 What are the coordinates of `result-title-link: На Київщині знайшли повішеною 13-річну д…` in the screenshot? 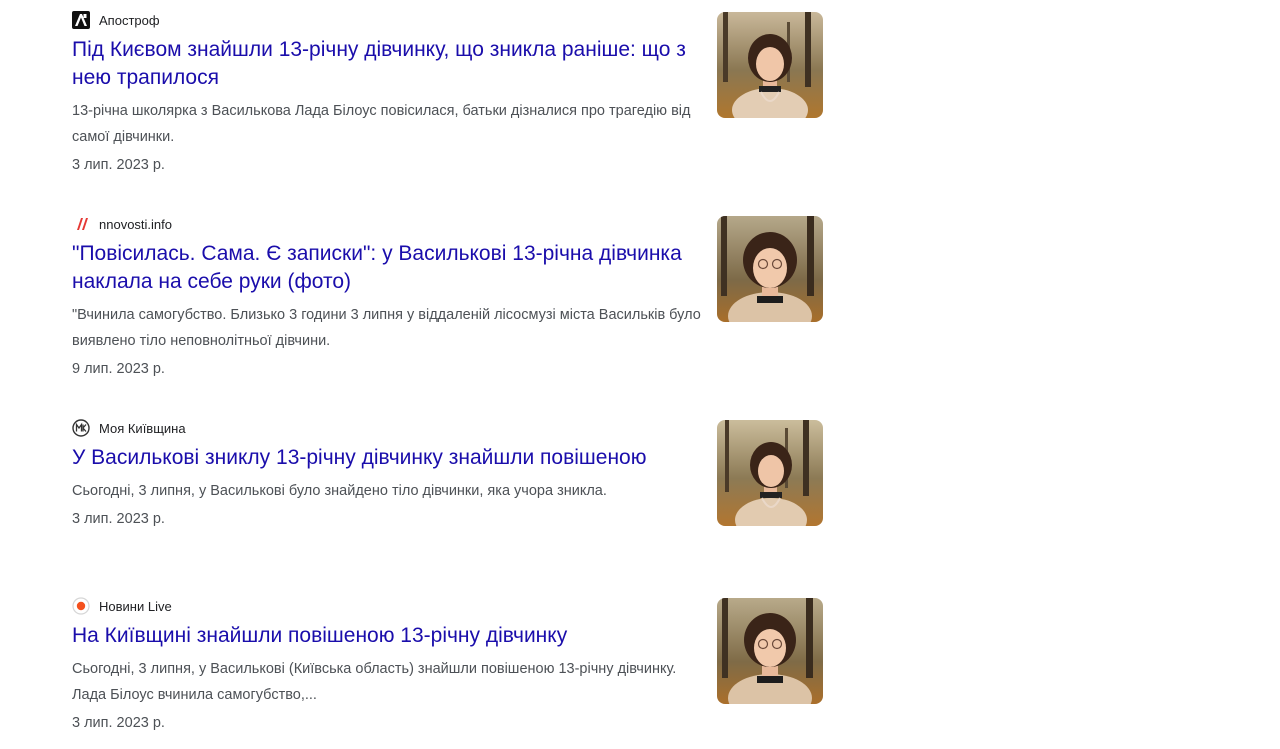 It's located at (387, 636).